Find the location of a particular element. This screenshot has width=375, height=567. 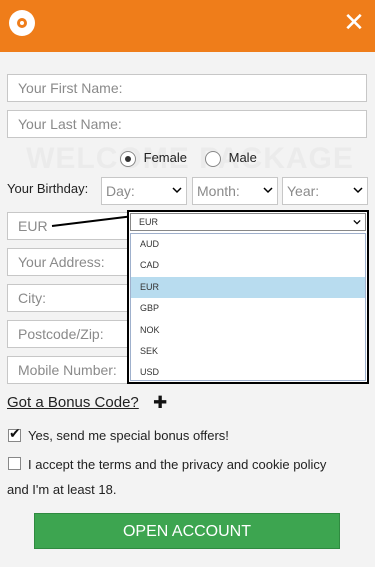

terms-label-line2: and I'm at least 18. is located at coordinates (62, 489).